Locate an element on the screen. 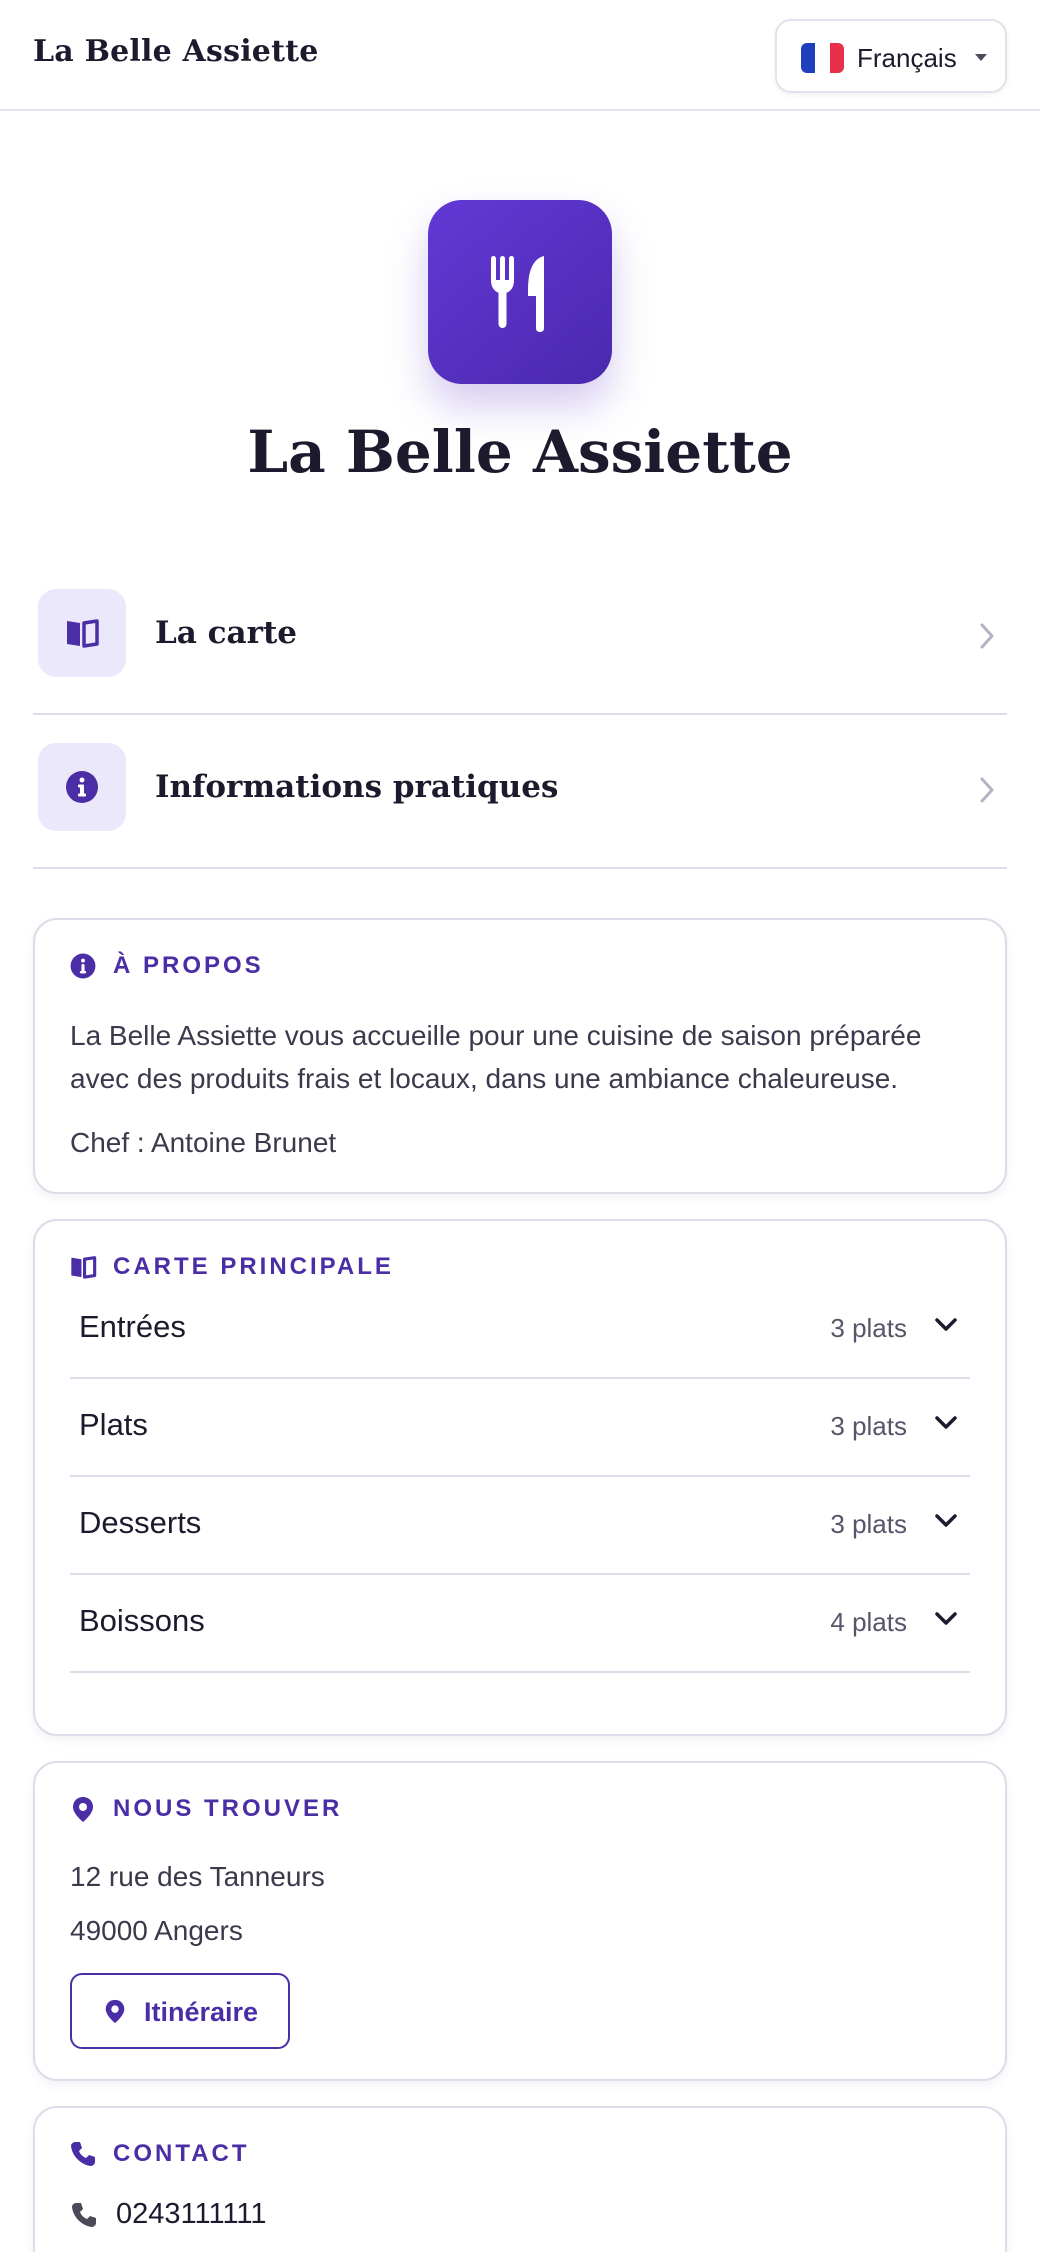  category-row-entrees: Entrées 3 plats is located at coordinates (520, 1330).